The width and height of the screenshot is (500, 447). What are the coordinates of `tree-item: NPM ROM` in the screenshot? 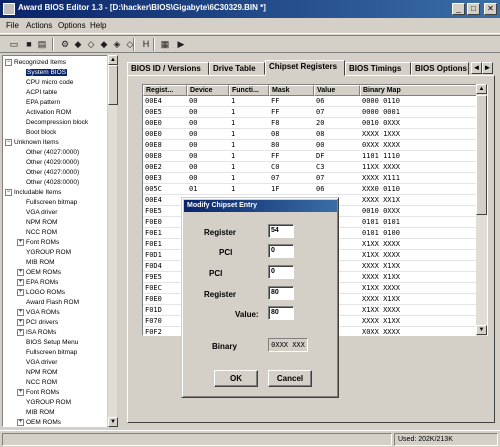 It's located at (41, 373).